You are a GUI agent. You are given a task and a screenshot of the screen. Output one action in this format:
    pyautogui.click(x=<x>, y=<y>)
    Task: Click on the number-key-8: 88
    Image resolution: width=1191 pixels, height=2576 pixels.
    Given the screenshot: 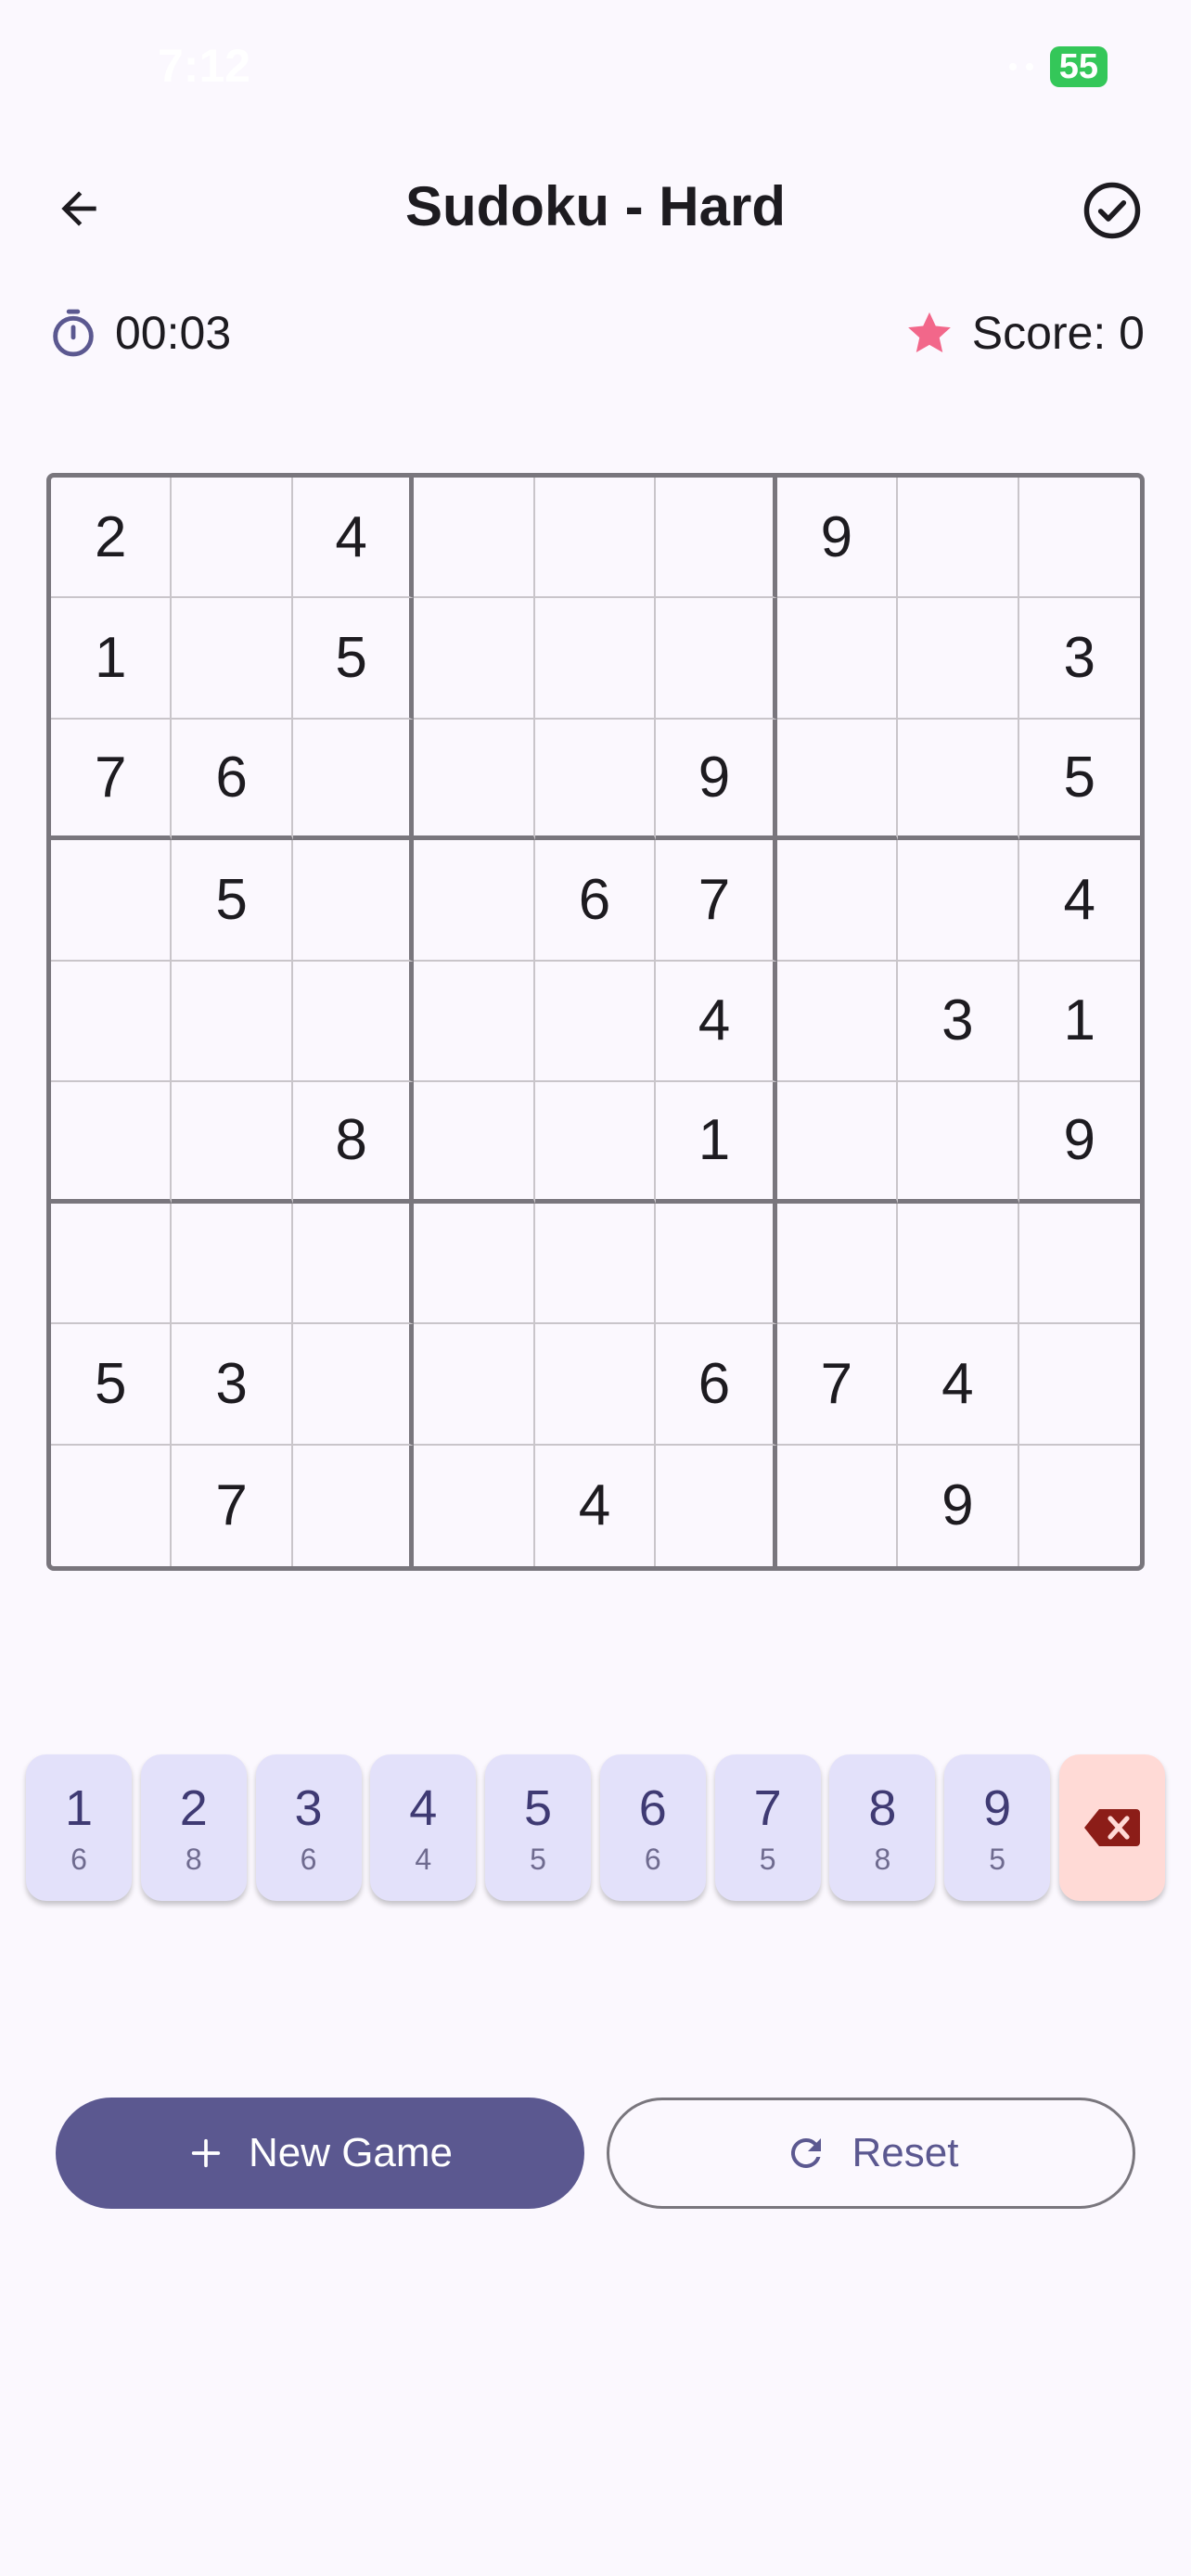 What is the action you would take?
    pyautogui.click(x=882, y=1827)
    